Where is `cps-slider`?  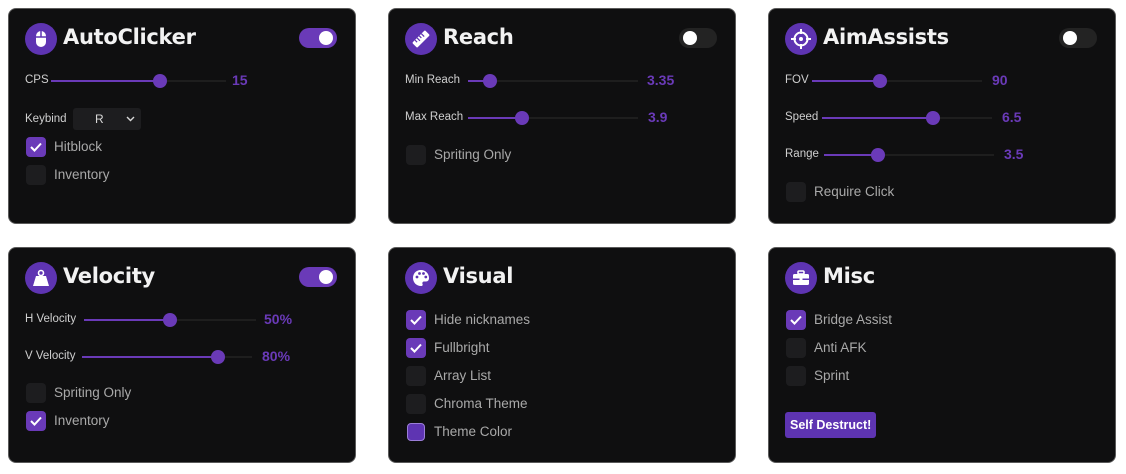
cps-slider is located at coordinates (138, 81).